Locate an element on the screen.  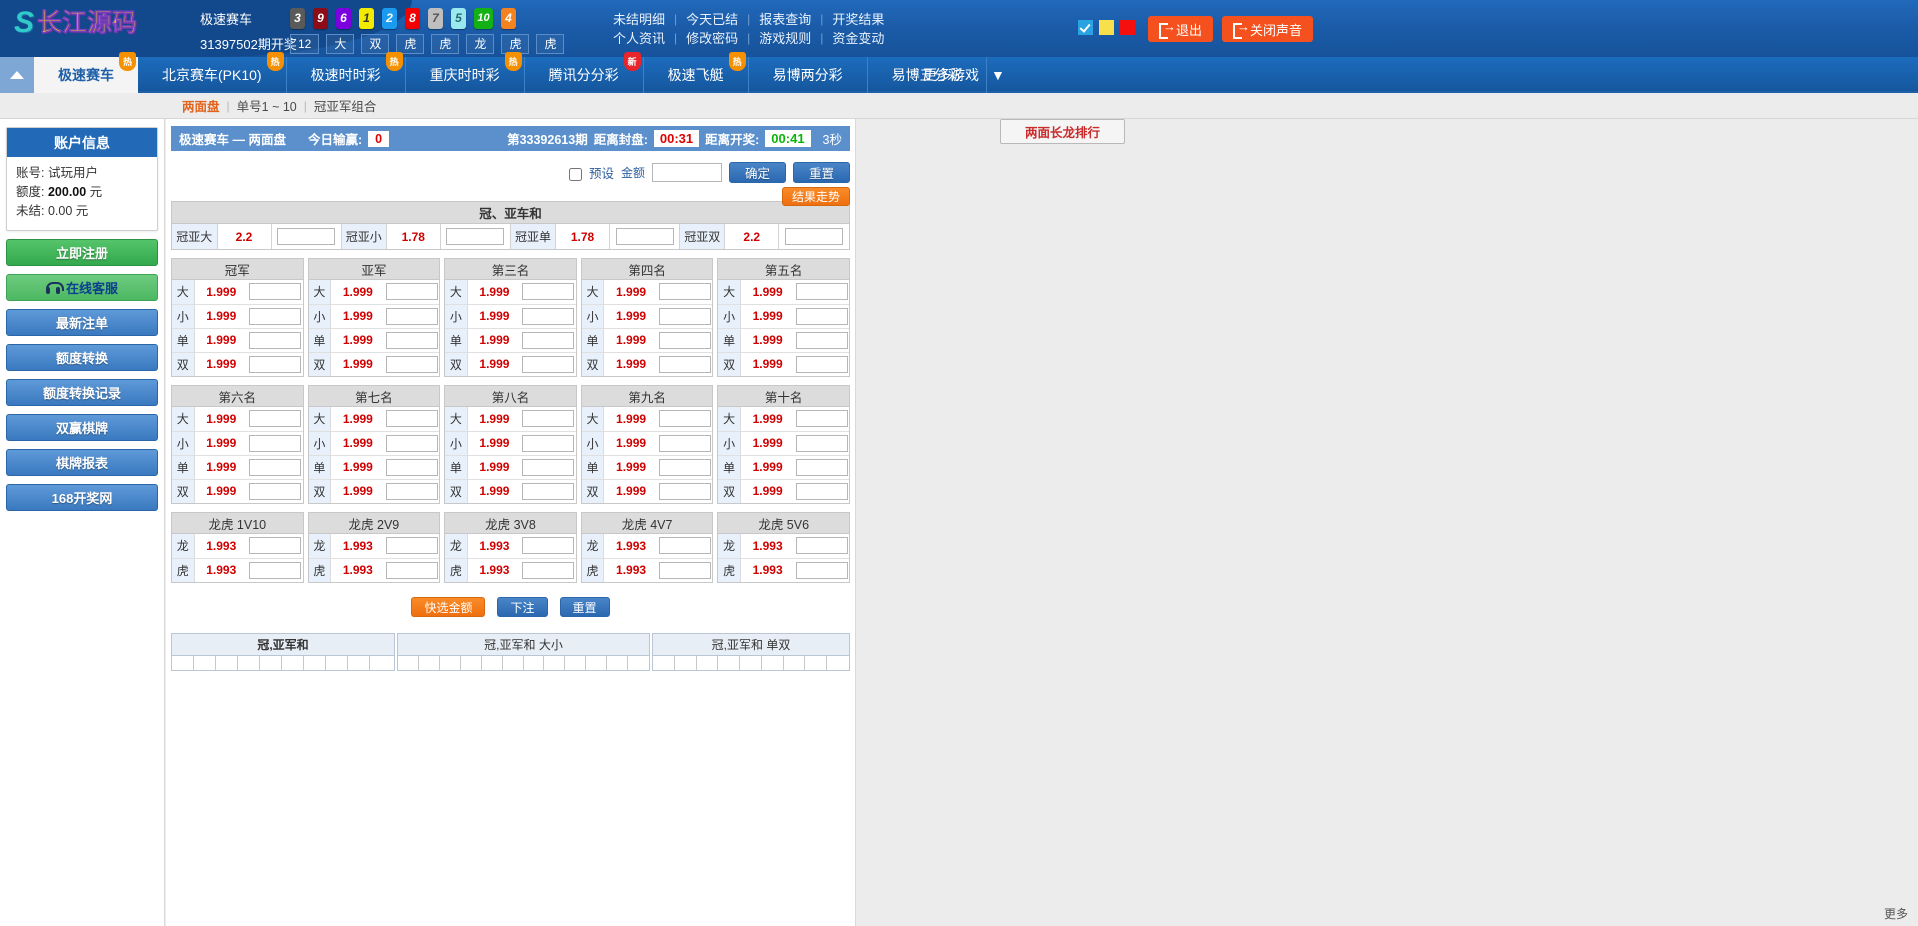
collapse-toggle-button is located at coordinates (17, 75).